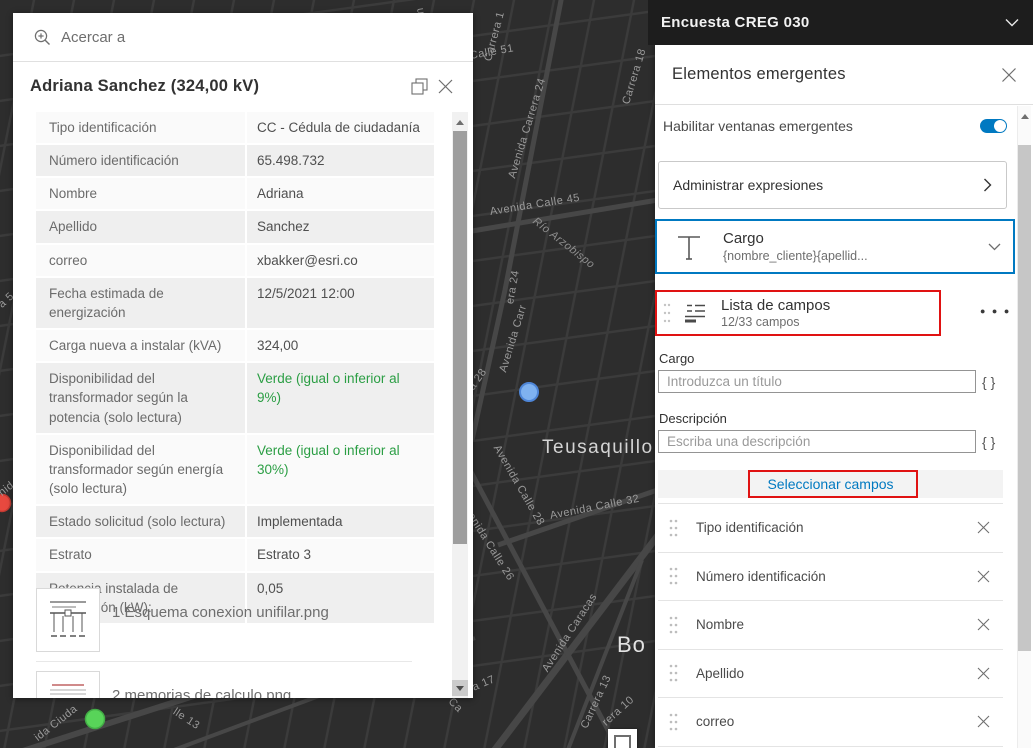  I want to click on map-widget-button, so click(622, 738).